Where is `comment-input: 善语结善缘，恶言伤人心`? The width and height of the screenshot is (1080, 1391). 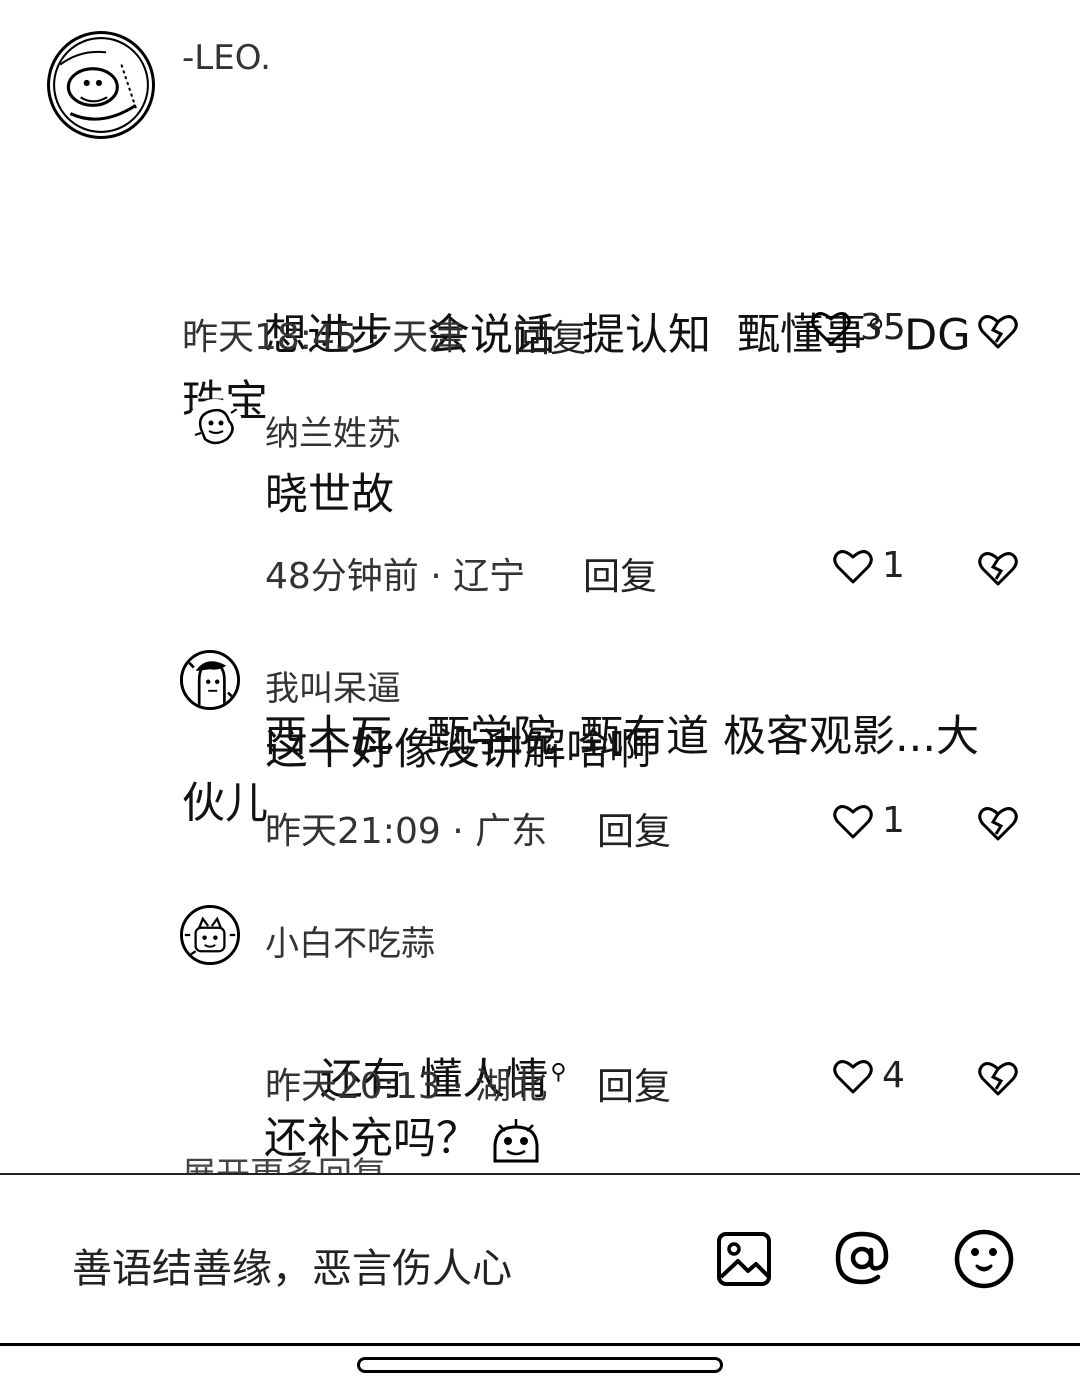
comment-input: 善语结善缘，恶言伤人心 is located at coordinates (292, 1265).